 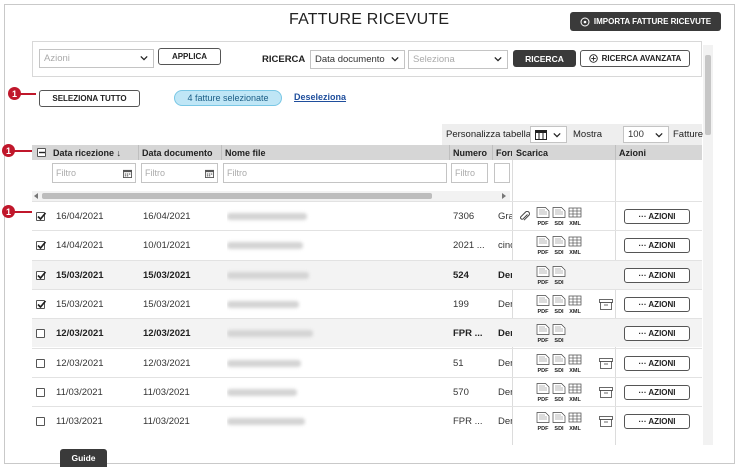 I want to click on cell-scarica: PDF SDI, so click(x=564, y=275).